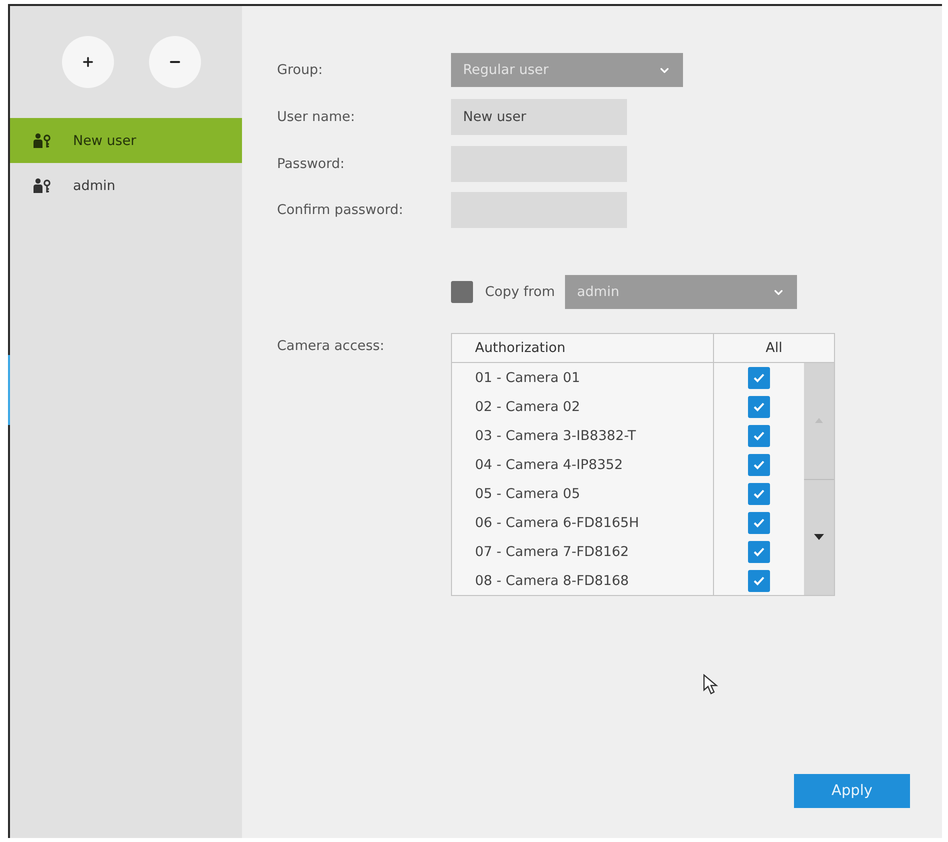 The width and height of the screenshot is (948, 842). I want to click on field-label: Confirm password:, so click(340, 210).